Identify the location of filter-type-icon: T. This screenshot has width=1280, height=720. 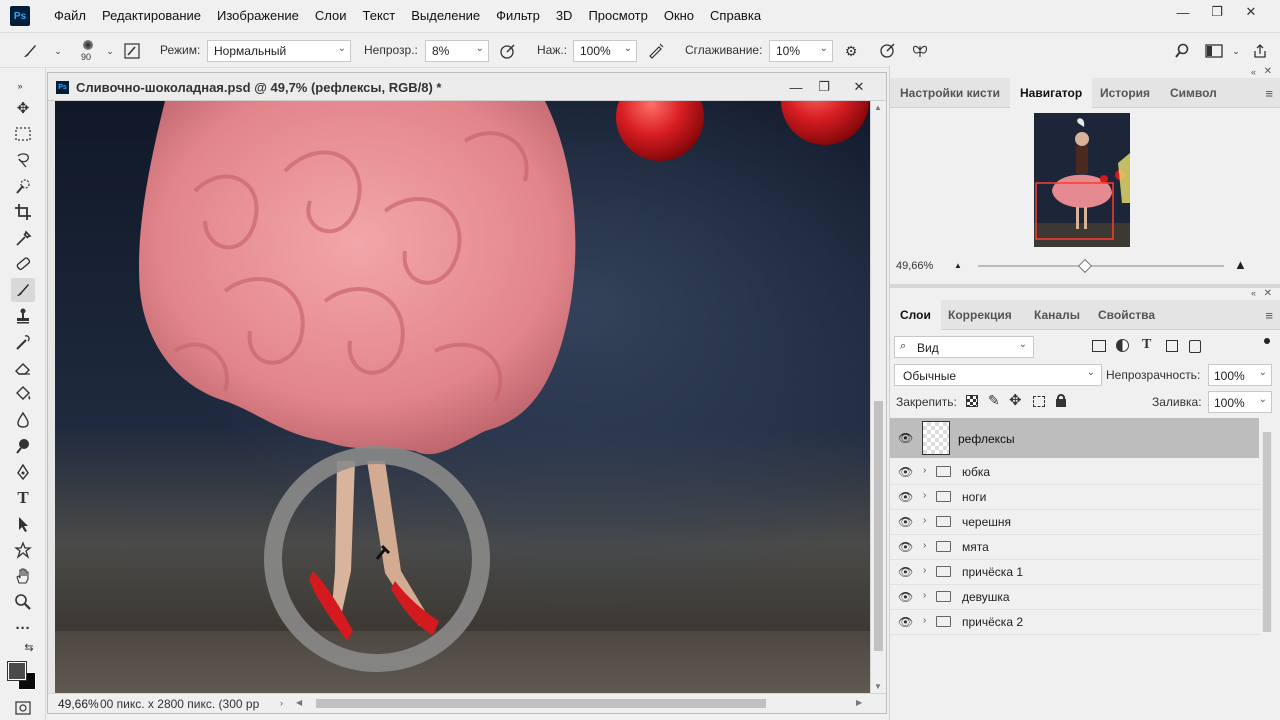
(1146, 345).